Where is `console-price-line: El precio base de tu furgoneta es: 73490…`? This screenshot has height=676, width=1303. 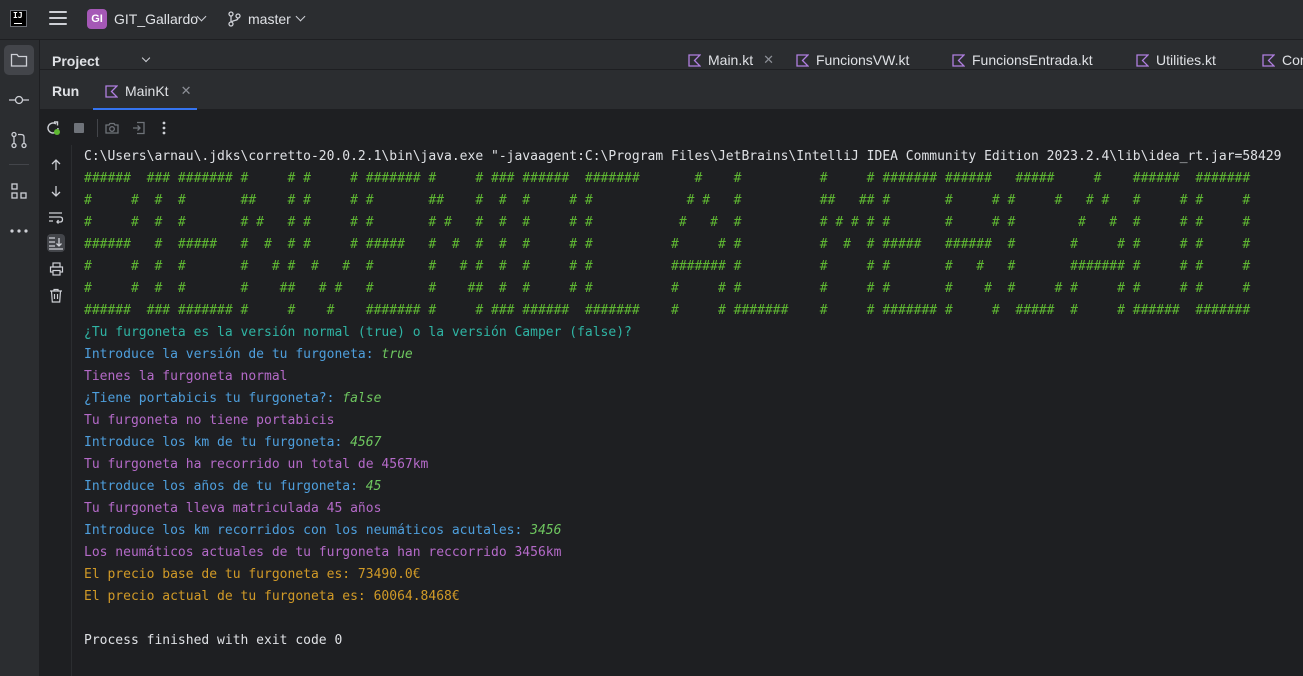
console-price-line: El precio base de tu furgoneta es: 73490… is located at coordinates (693, 575).